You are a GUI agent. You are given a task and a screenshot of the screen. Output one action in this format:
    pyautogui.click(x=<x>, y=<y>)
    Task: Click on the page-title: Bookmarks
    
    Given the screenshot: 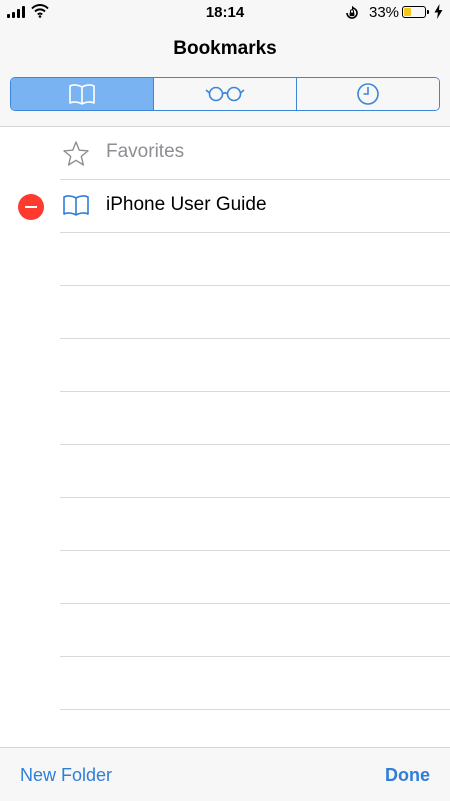 What is the action you would take?
    pyautogui.click(x=225, y=48)
    